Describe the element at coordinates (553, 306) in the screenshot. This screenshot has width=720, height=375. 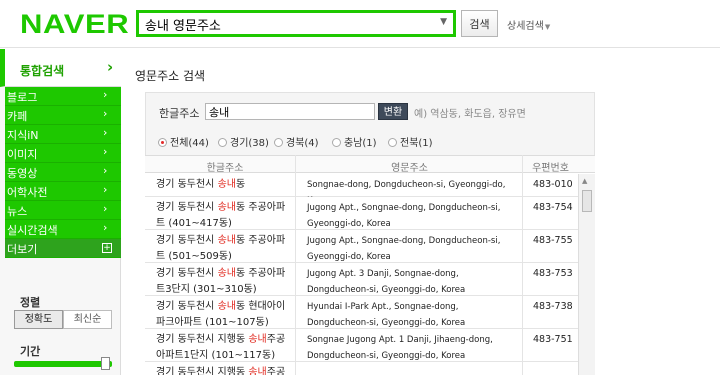
I see `zip-code-cell: 483-738` at that location.